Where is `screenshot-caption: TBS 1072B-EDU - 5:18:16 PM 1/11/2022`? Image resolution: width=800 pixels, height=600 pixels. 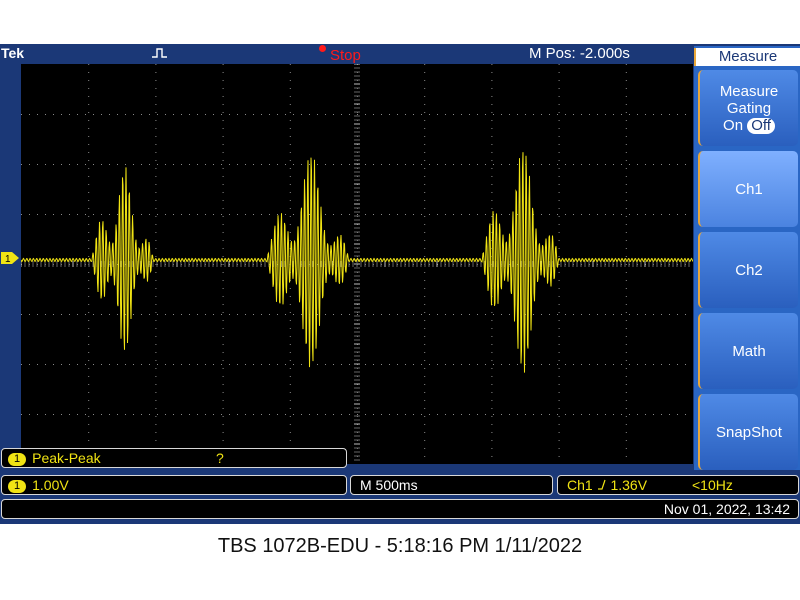
screenshot-caption: TBS 1072B-EDU - 5:18:16 PM 1/11/2022 is located at coordinates (400, 546).